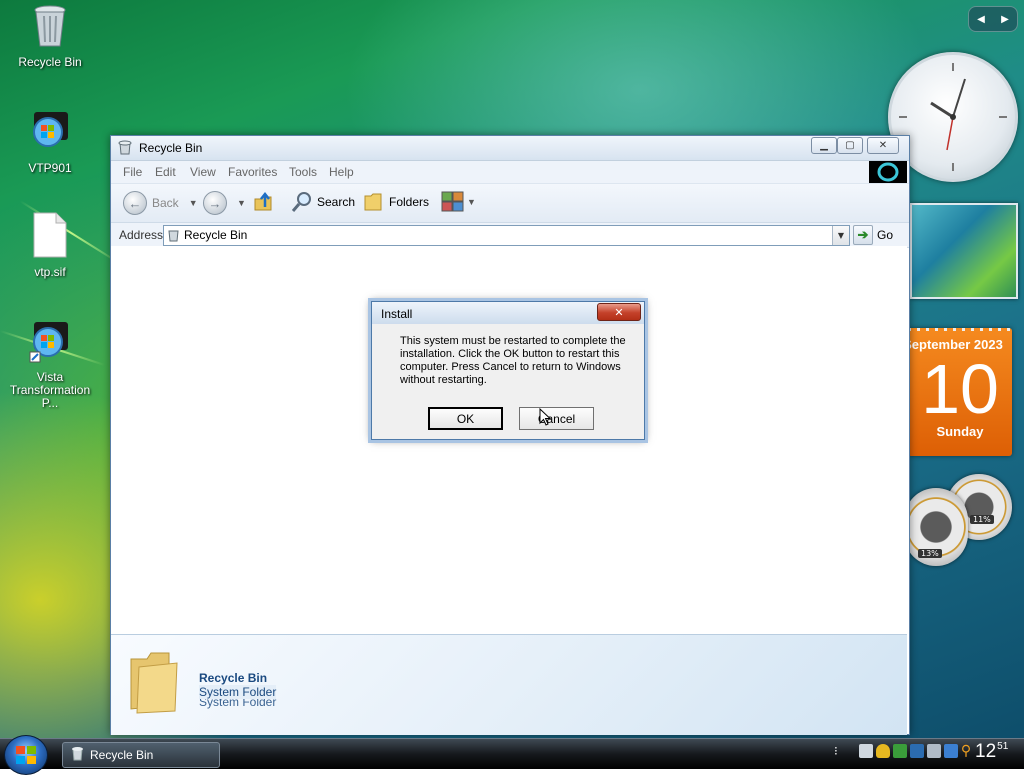 The width and height of the screenshot is (1024, 775). I want to click on calendar-day: 10, so click(960, 389).